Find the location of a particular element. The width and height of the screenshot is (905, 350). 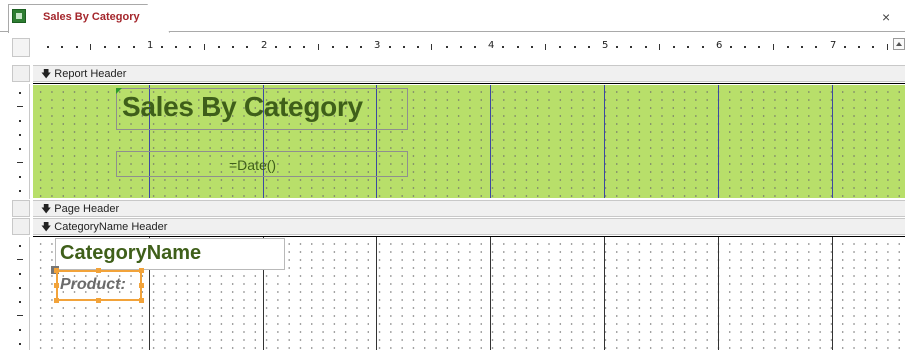

report-title-control: Sales By Category is located at coordinates (262, 109).